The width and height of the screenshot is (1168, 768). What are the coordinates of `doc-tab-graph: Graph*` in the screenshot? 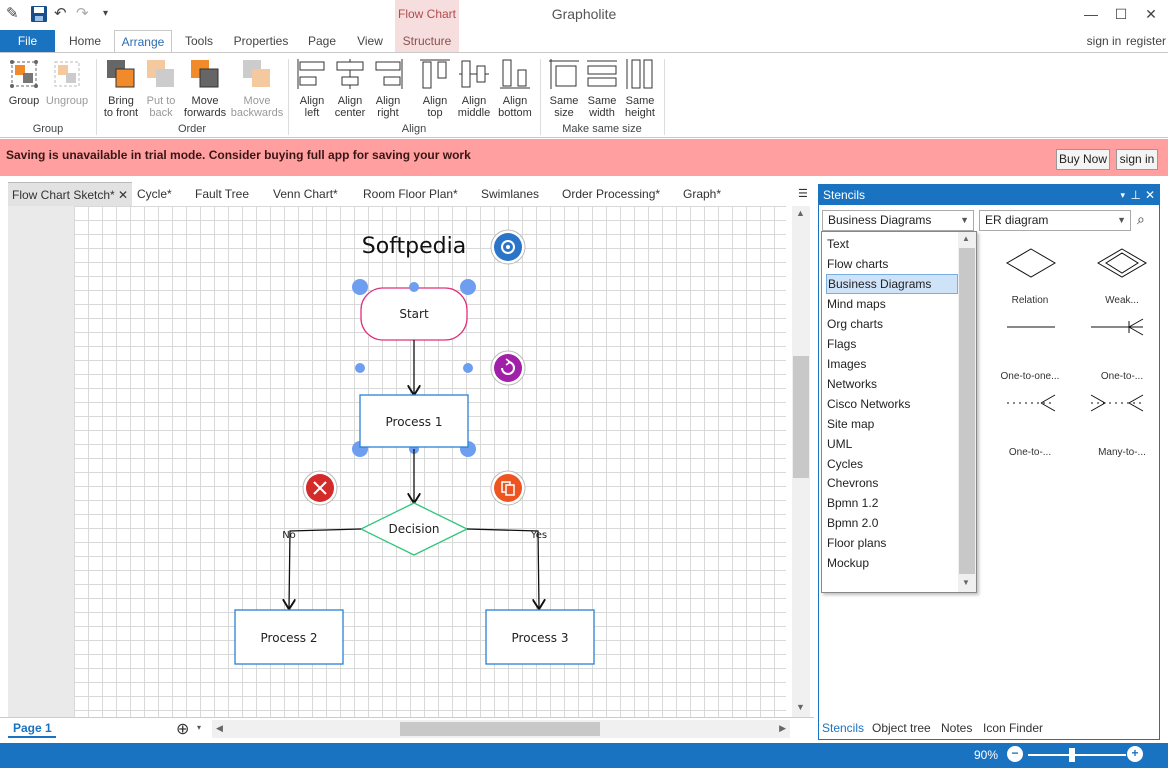 It's located at (702, 194).